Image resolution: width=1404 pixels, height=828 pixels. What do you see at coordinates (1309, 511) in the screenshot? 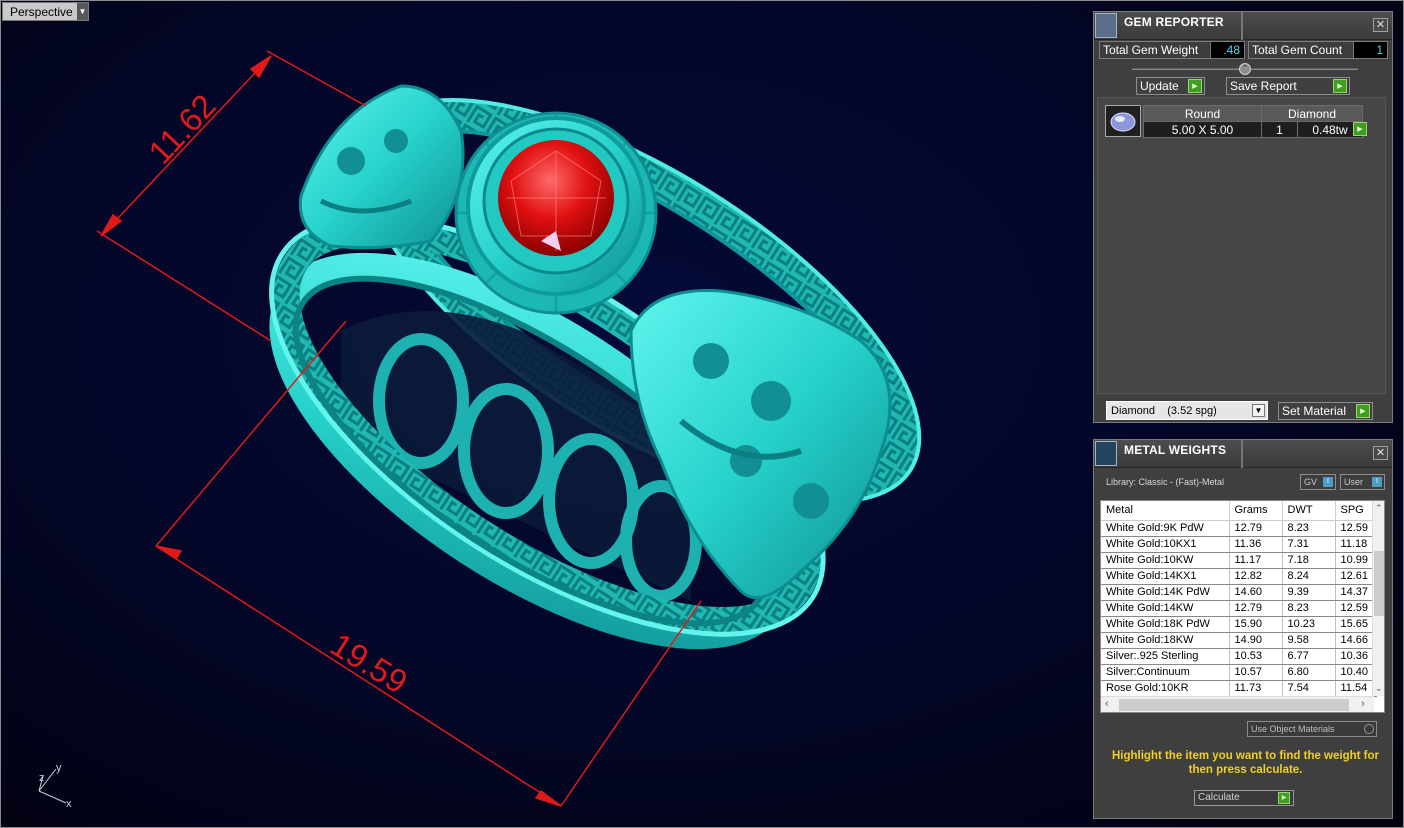
I see `column-header: DWT` at bounding box center [1309, 511].